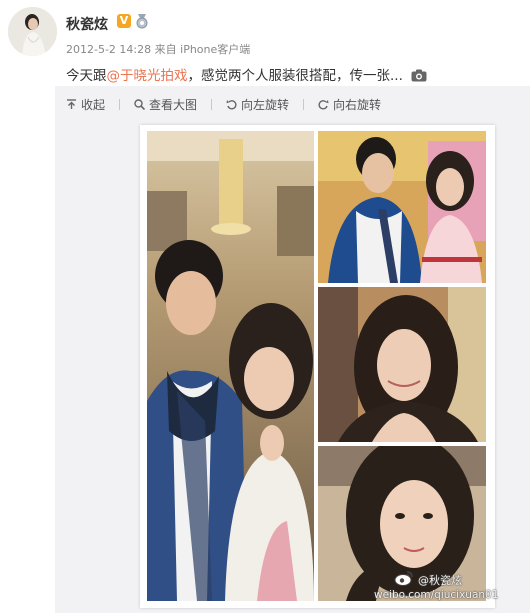 Image resolution: width=530 pixels, height=613 pixels. Describe the element at coordinates (142, 21) in the screenshot. I see `medal-icon` at that location.